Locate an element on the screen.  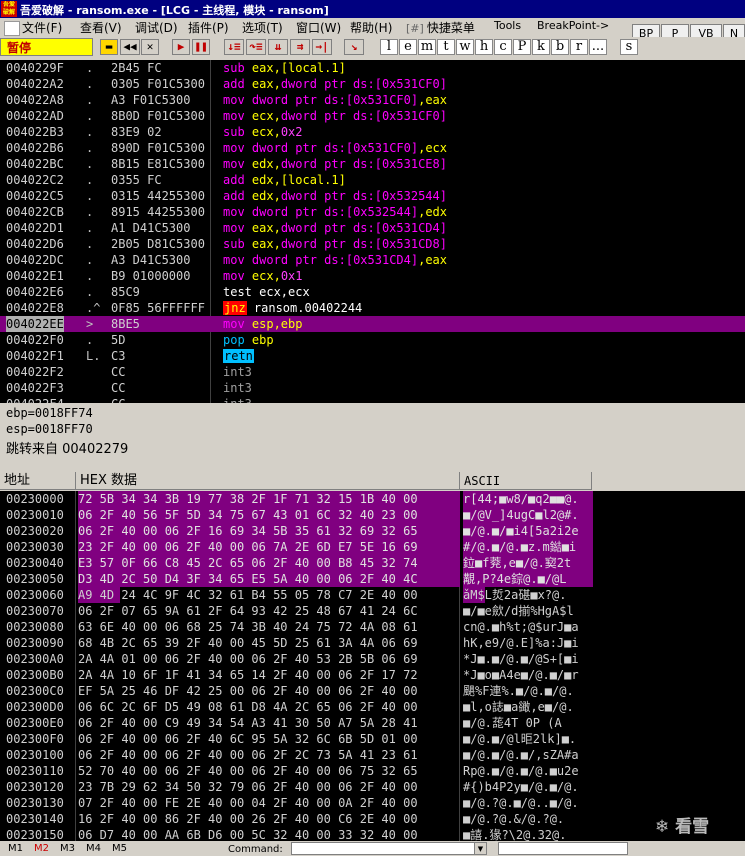
menu-window: 窗口(W) is located at coordinates (318, 27).